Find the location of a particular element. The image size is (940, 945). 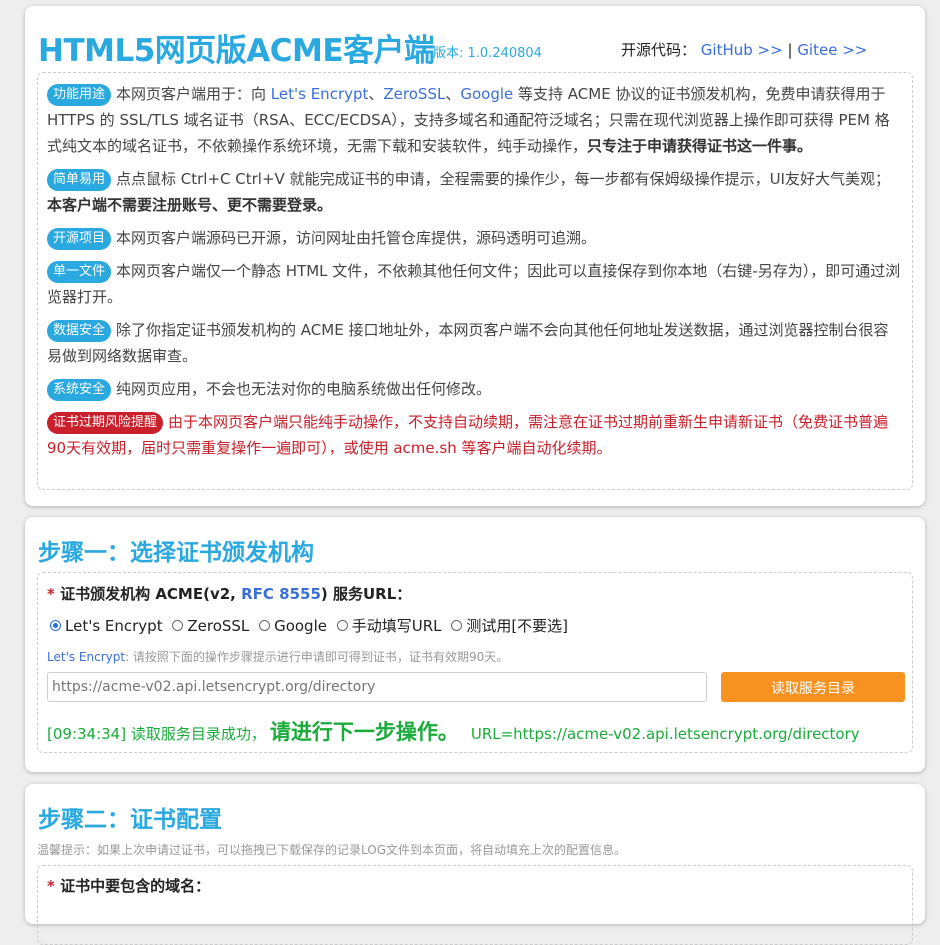

ca-url-input is located at coordinates (377, 687).